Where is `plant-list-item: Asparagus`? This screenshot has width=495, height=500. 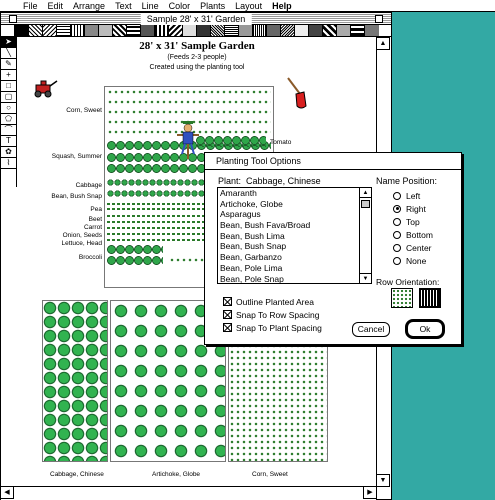 plant-list-item: Asparagus is located at coordinates (288, 214).